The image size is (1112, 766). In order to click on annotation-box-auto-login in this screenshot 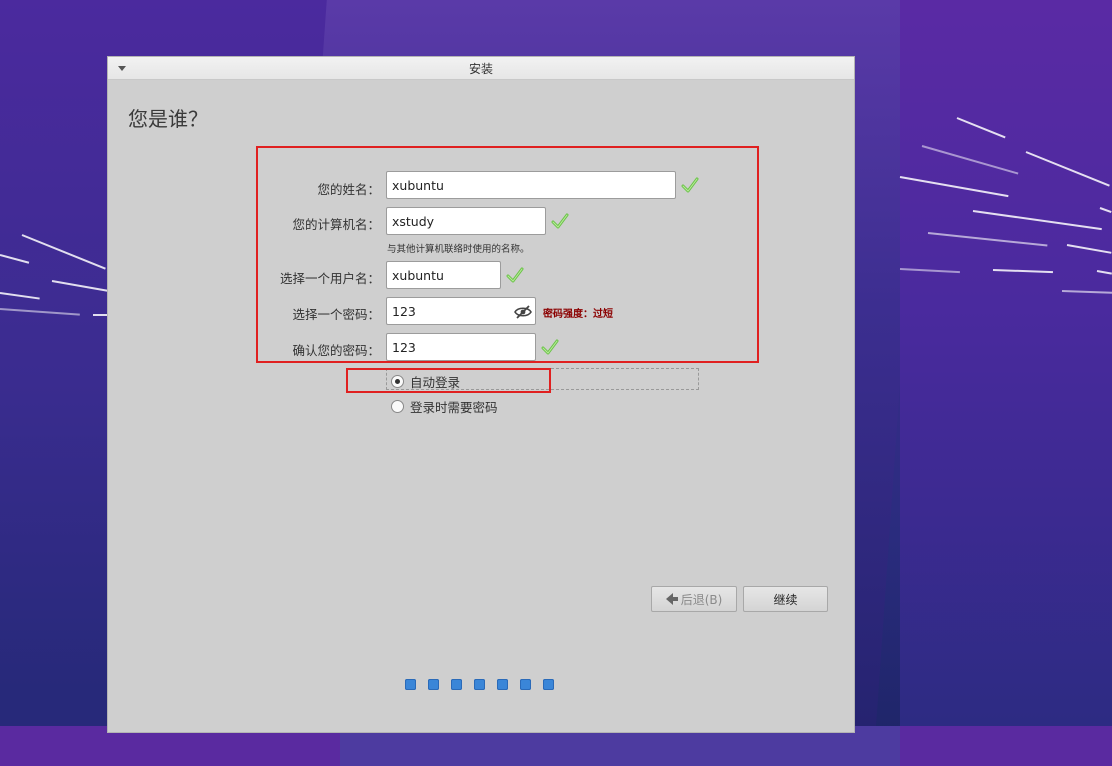, I will do `click(448, 380)`.